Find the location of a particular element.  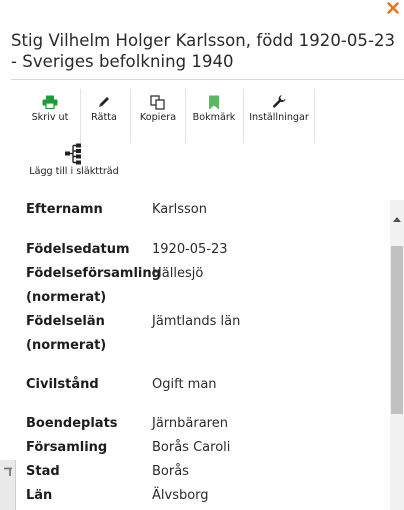

bookmark-icon is located at coordinates (214, 102).